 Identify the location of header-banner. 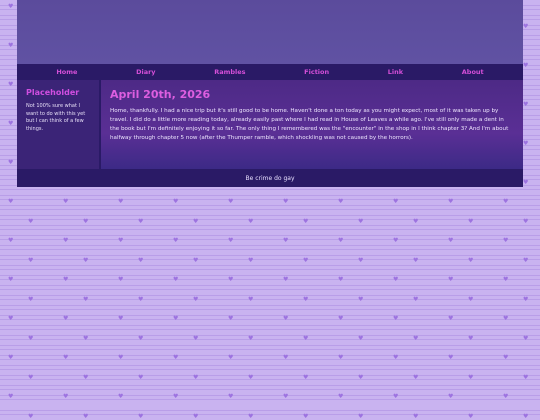
(270, 32).